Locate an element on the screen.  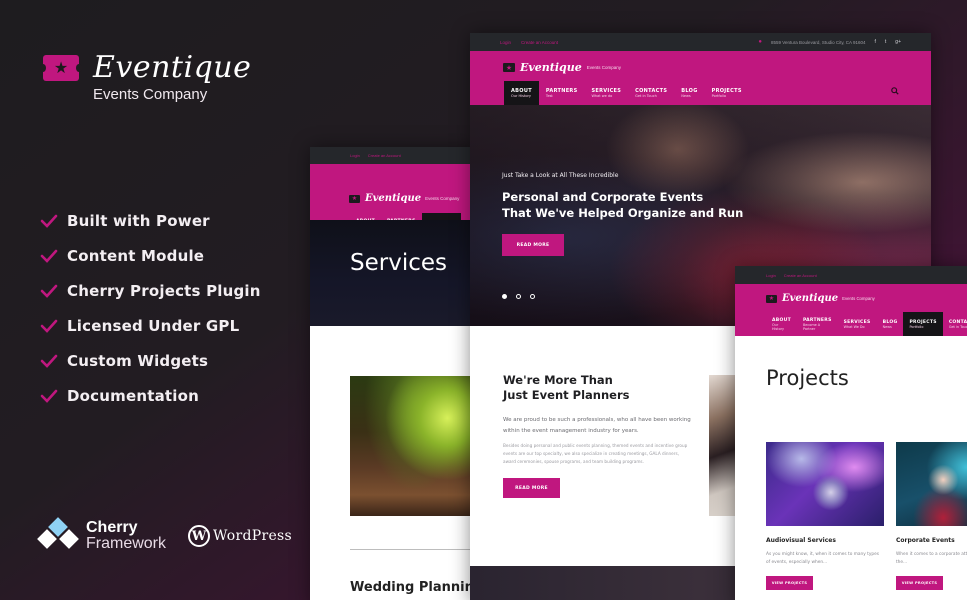
location-pin-icon: ● is located at coordinates (760, 42).